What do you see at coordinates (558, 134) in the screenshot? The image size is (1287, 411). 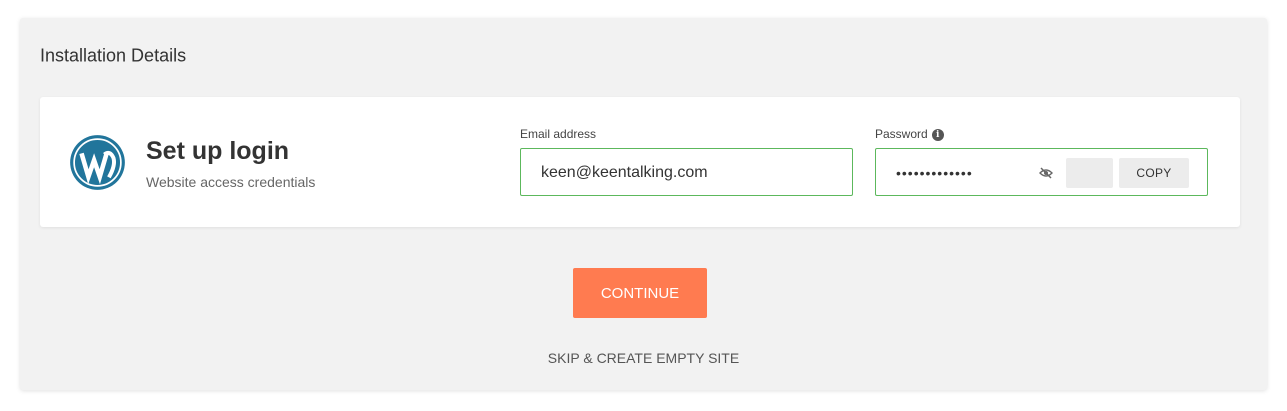 I see `email-label: Email address` at bounding box center [558, 134].